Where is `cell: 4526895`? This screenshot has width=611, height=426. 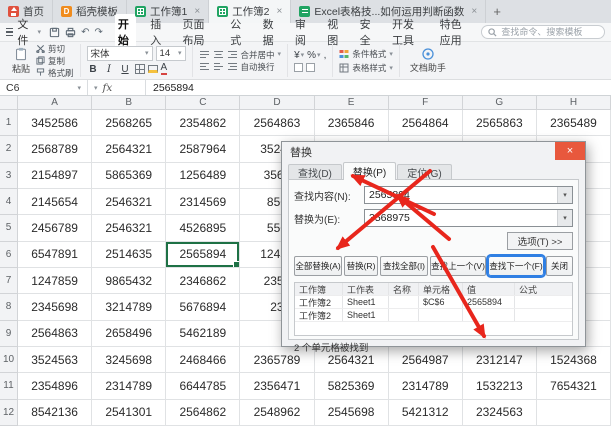 cell: 4526895 is located at coordinates (203, 228).